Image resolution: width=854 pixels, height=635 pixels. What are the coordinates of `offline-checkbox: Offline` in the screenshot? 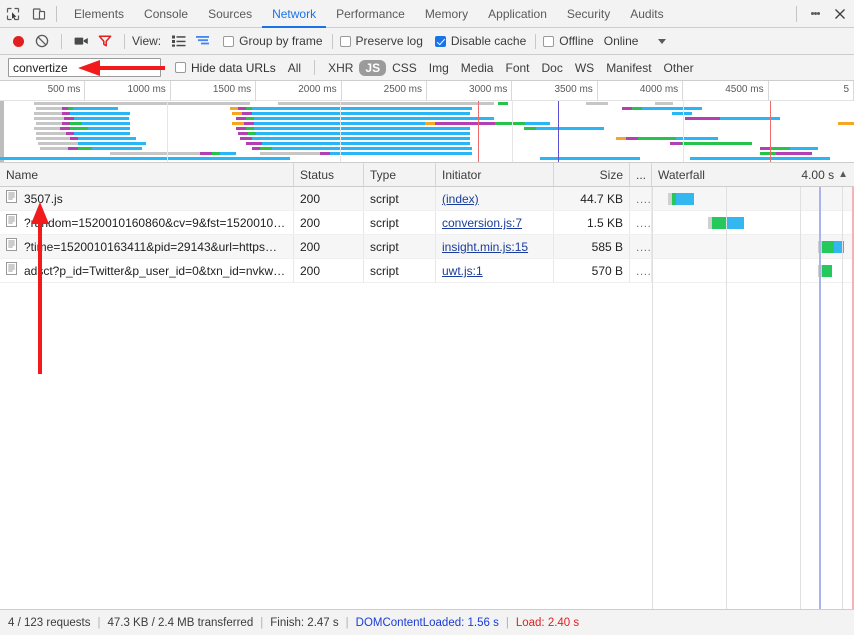 It's located at (568, 41).